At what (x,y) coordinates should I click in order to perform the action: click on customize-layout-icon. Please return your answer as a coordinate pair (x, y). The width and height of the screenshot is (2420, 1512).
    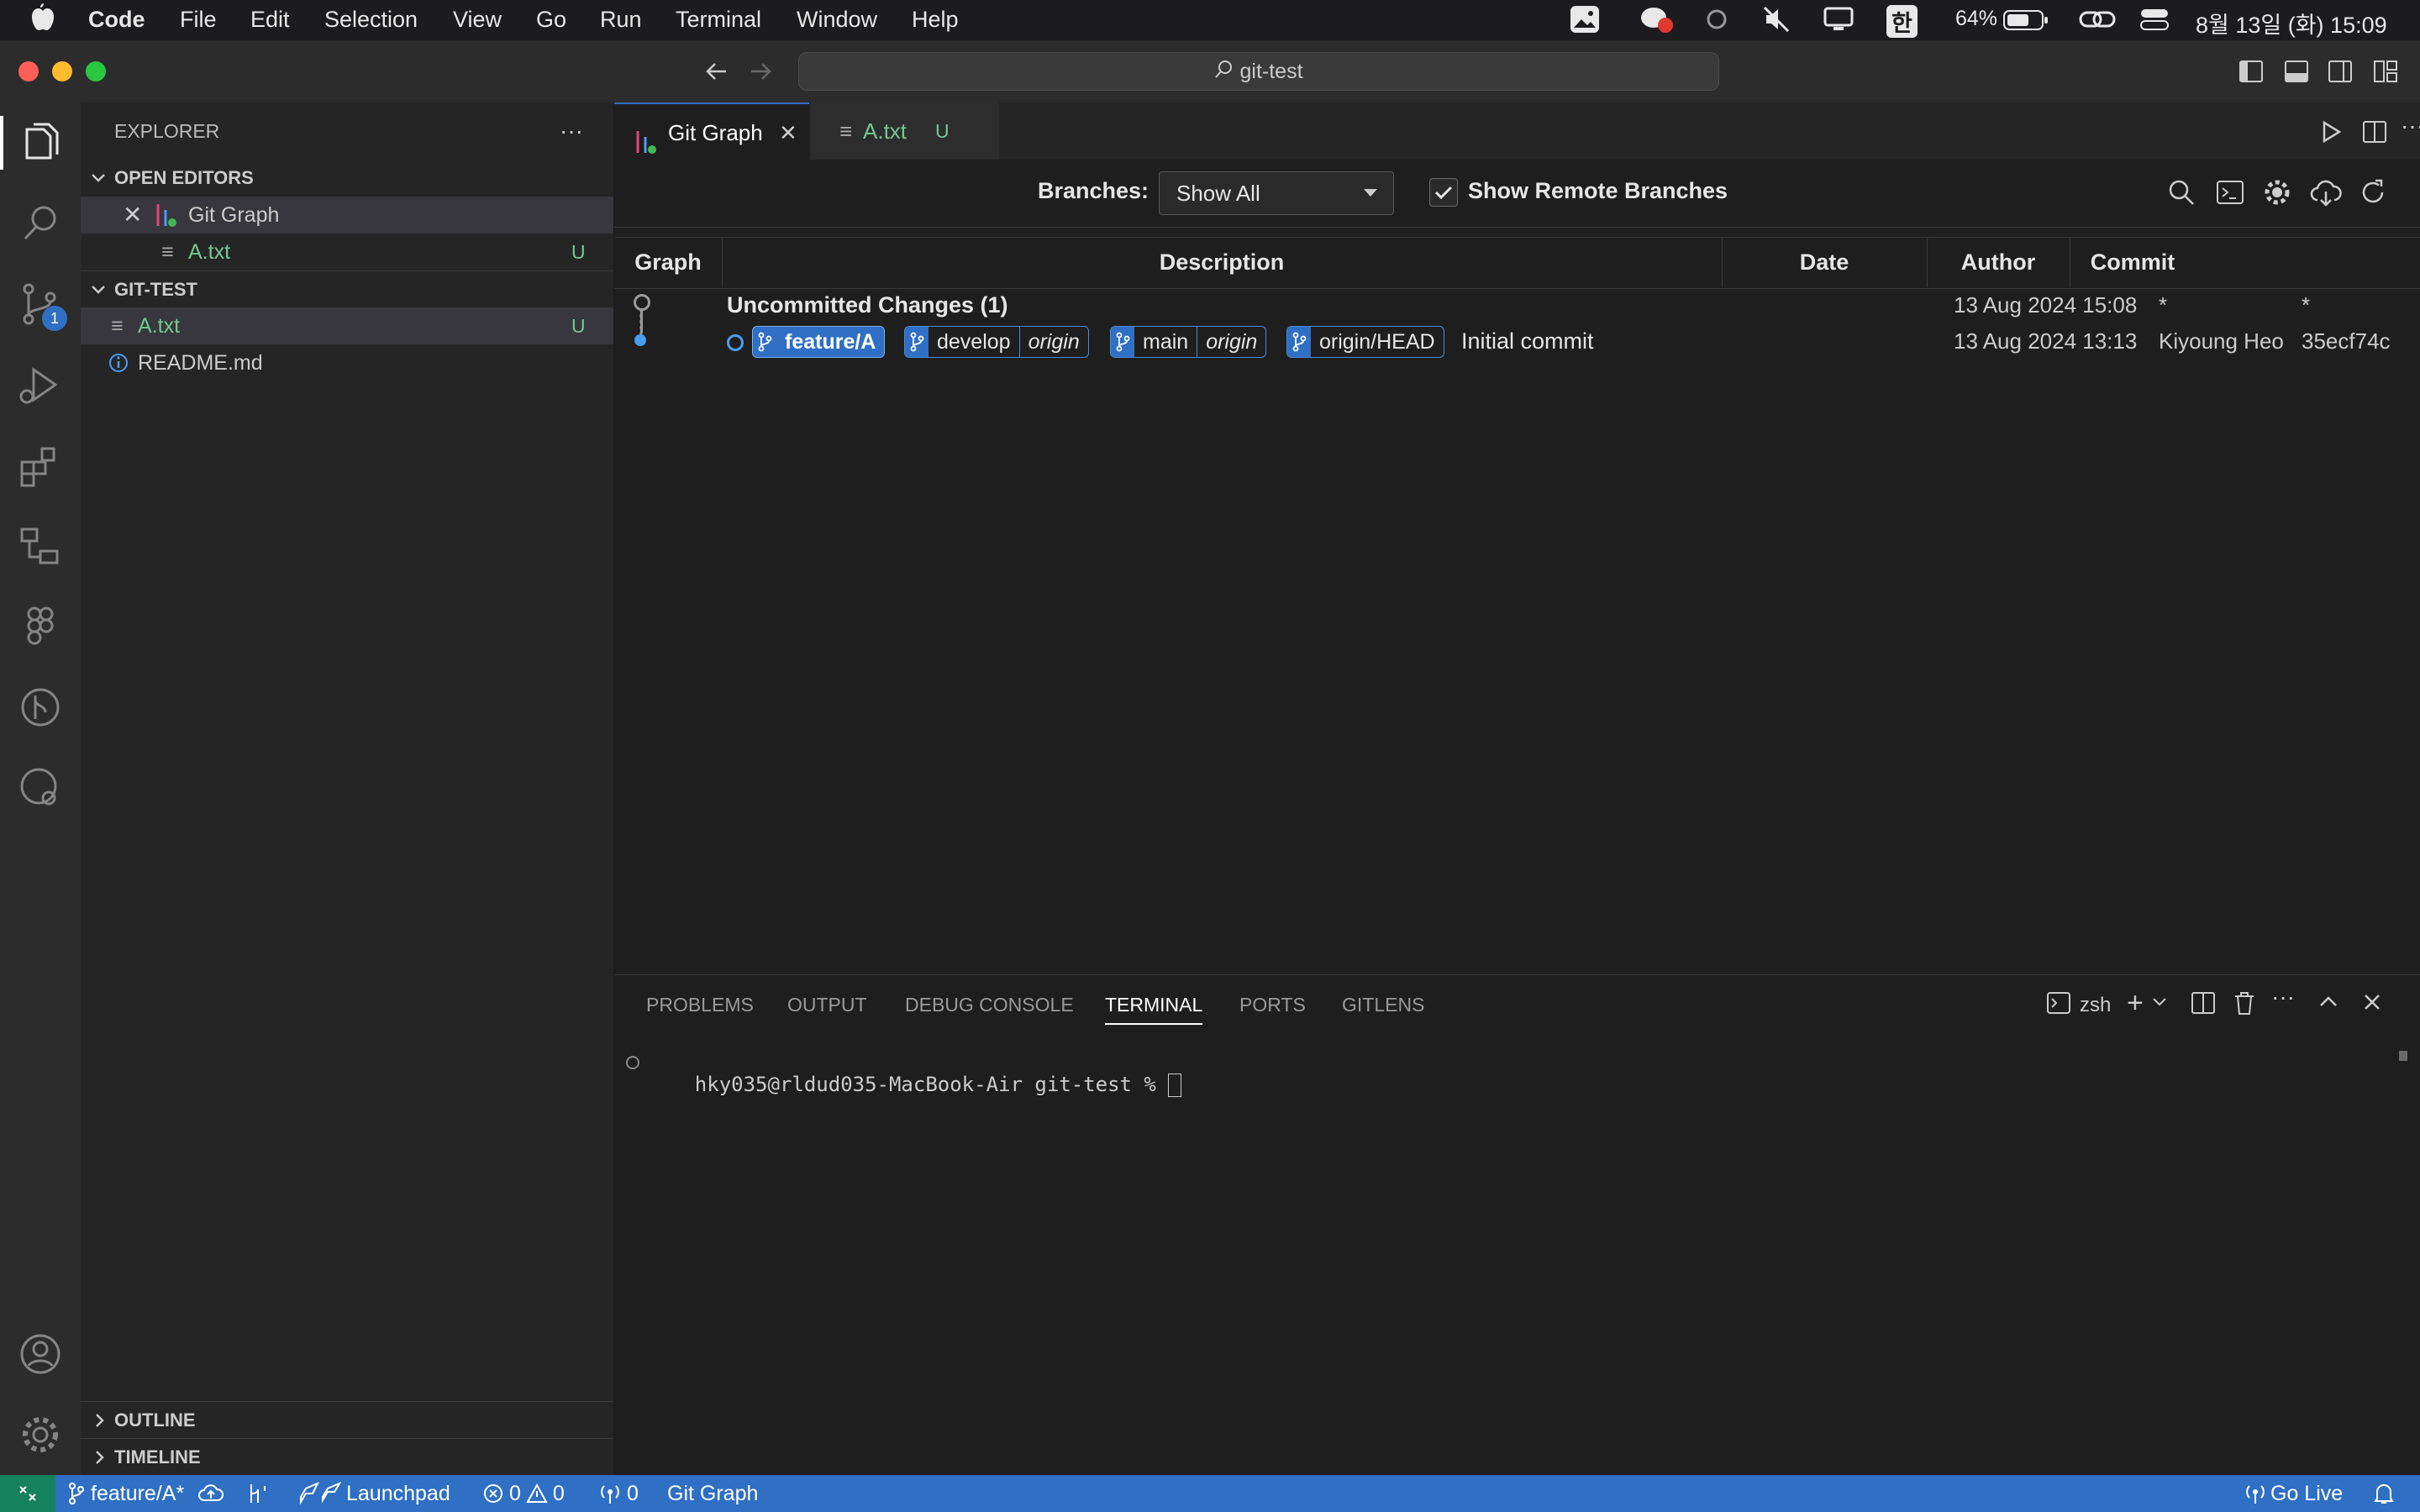
    Looking at the image, I should click on (2386, 73).